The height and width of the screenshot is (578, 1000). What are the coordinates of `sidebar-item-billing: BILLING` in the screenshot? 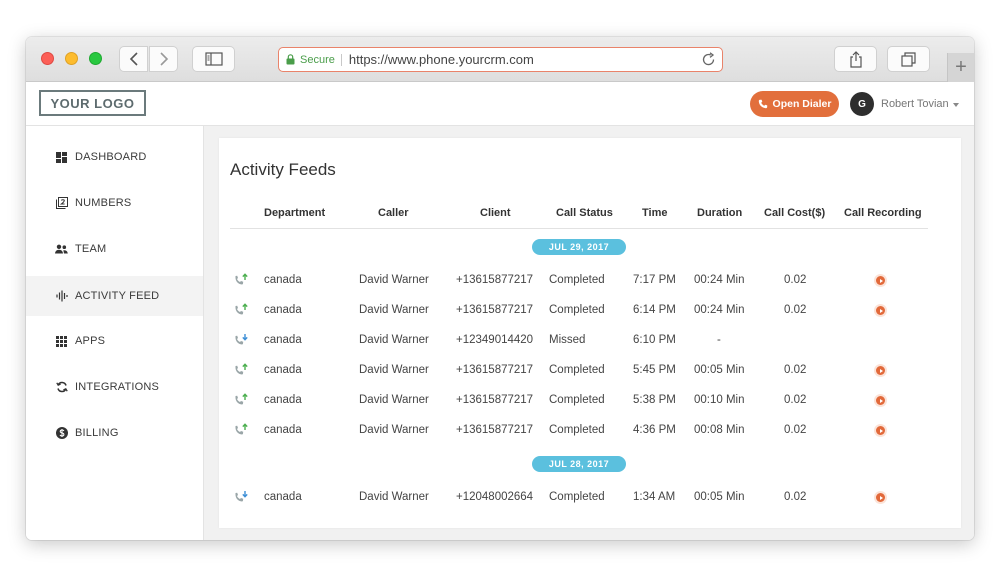 It's located at (114, 433).